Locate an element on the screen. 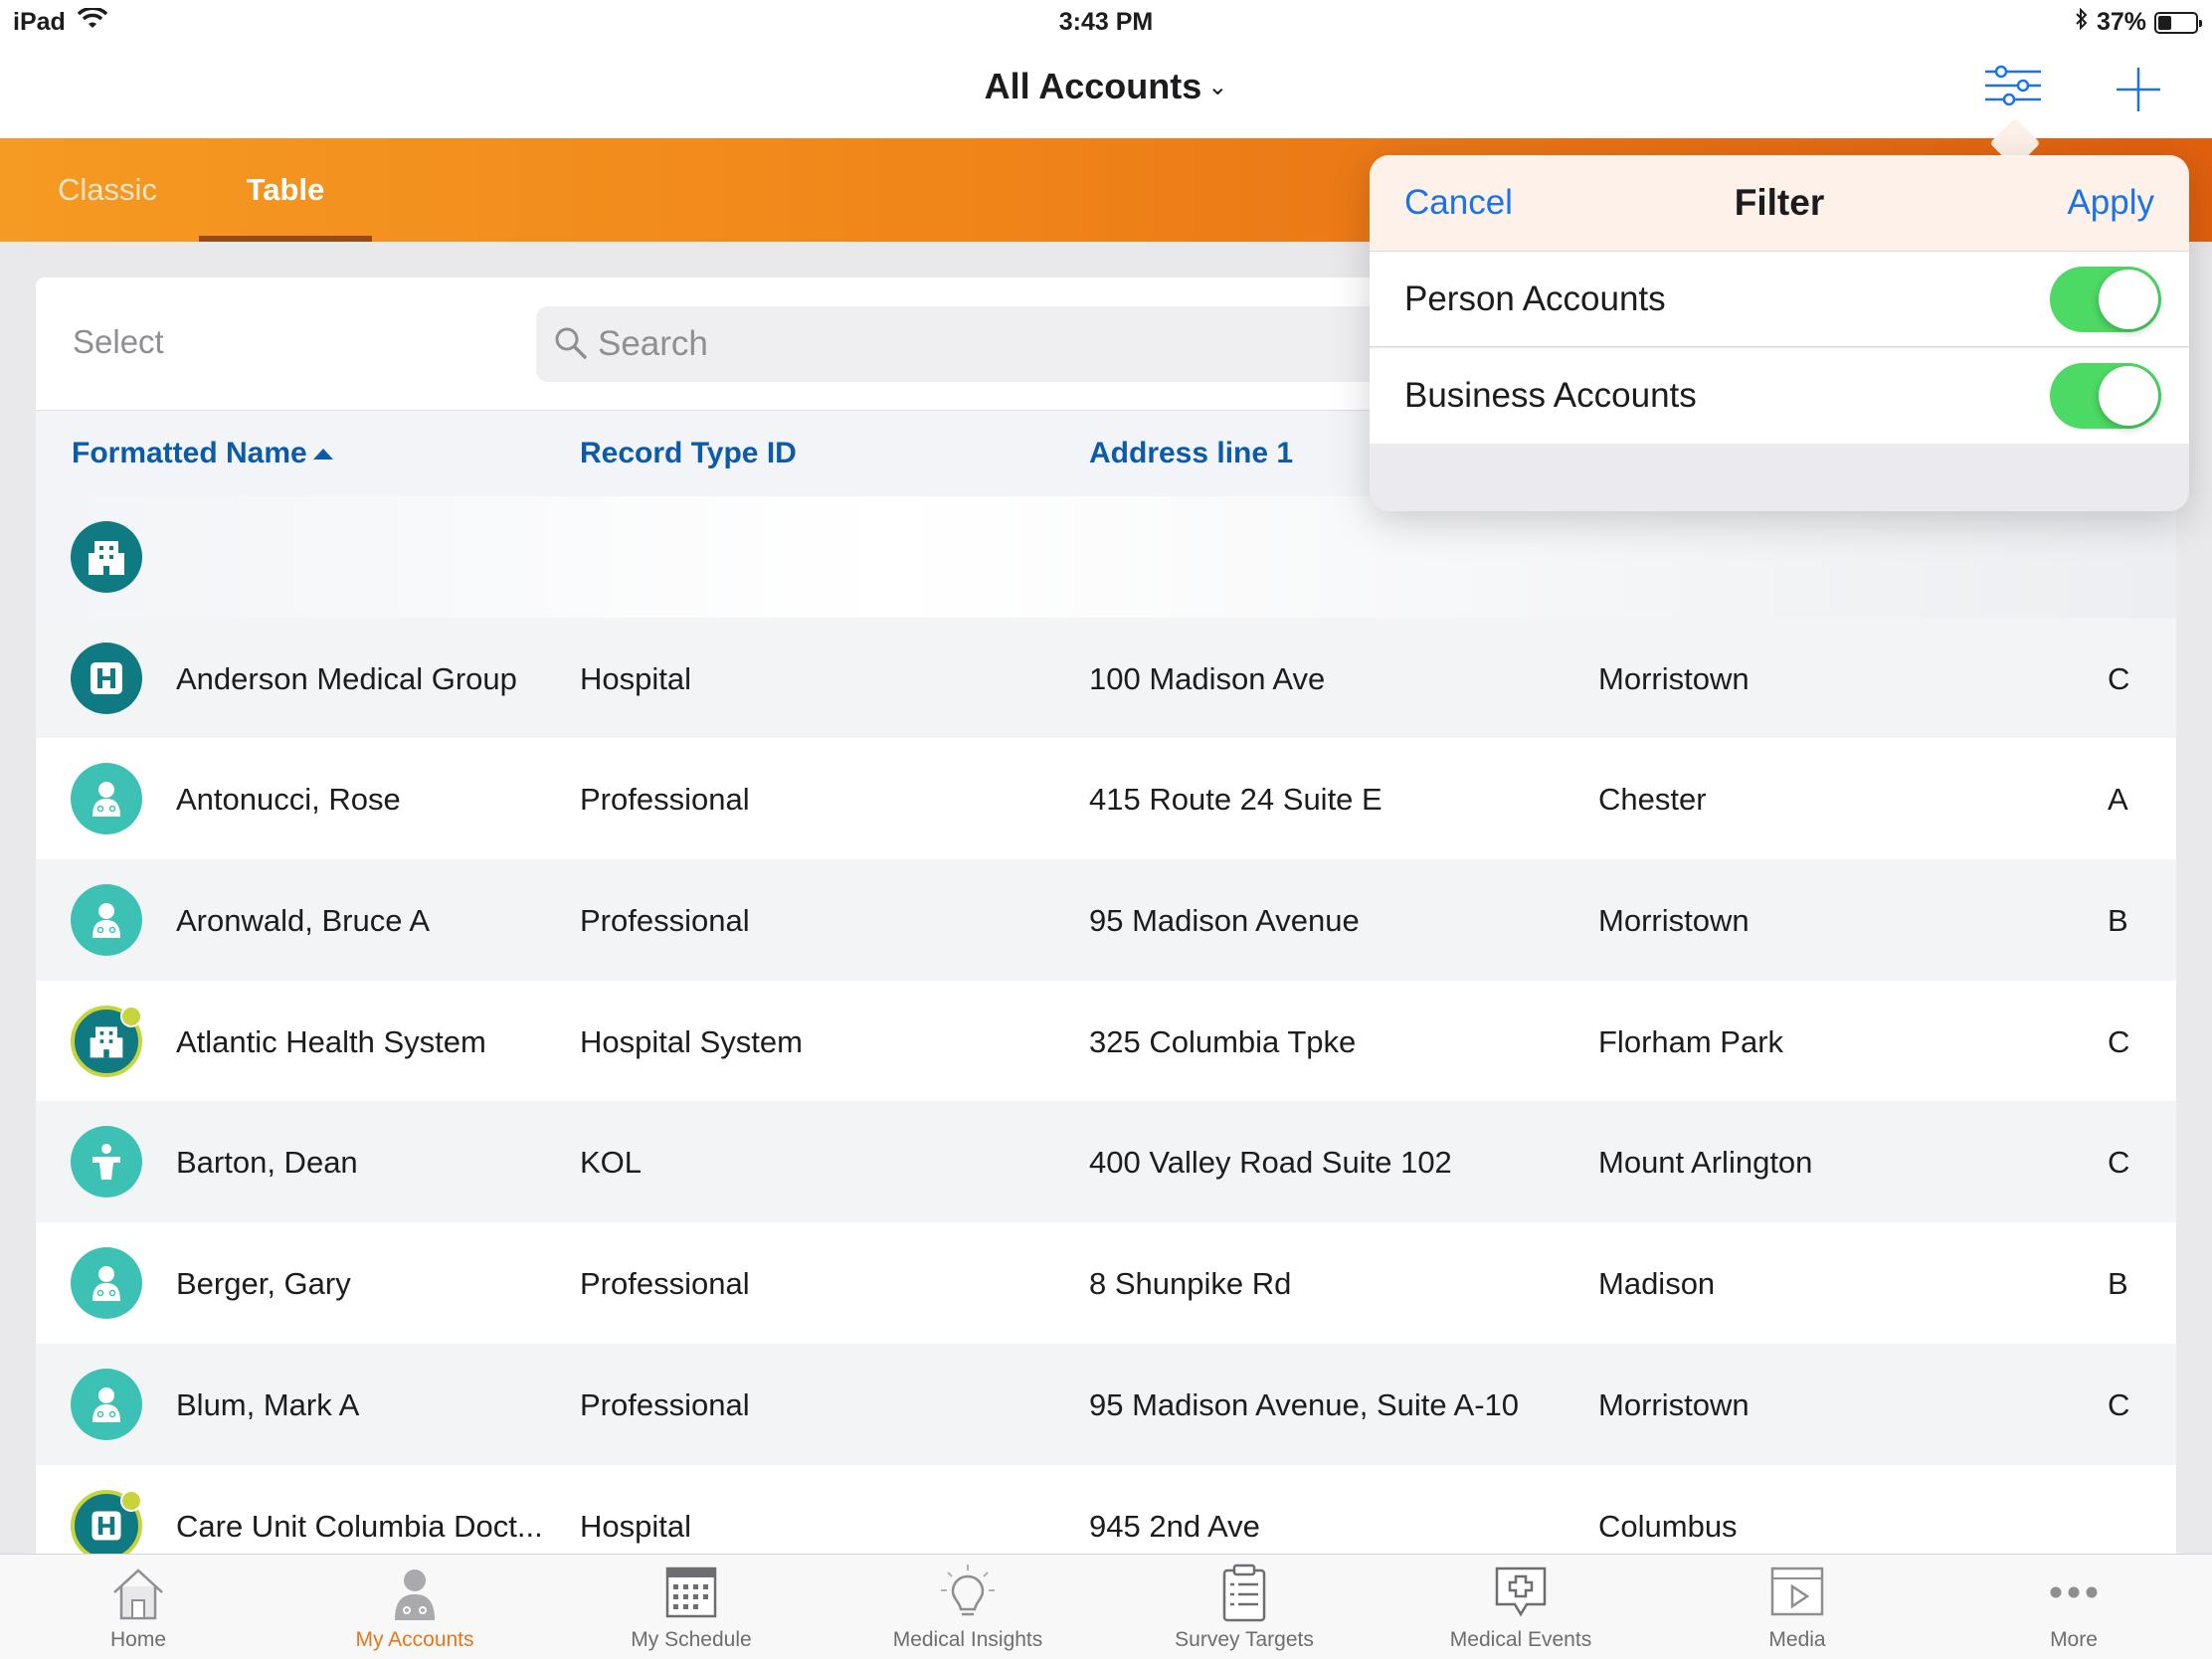 This screenshot has height=1659, width=2212. bottom-tab-label: My Schedule is located at coordinates (691, 1639).